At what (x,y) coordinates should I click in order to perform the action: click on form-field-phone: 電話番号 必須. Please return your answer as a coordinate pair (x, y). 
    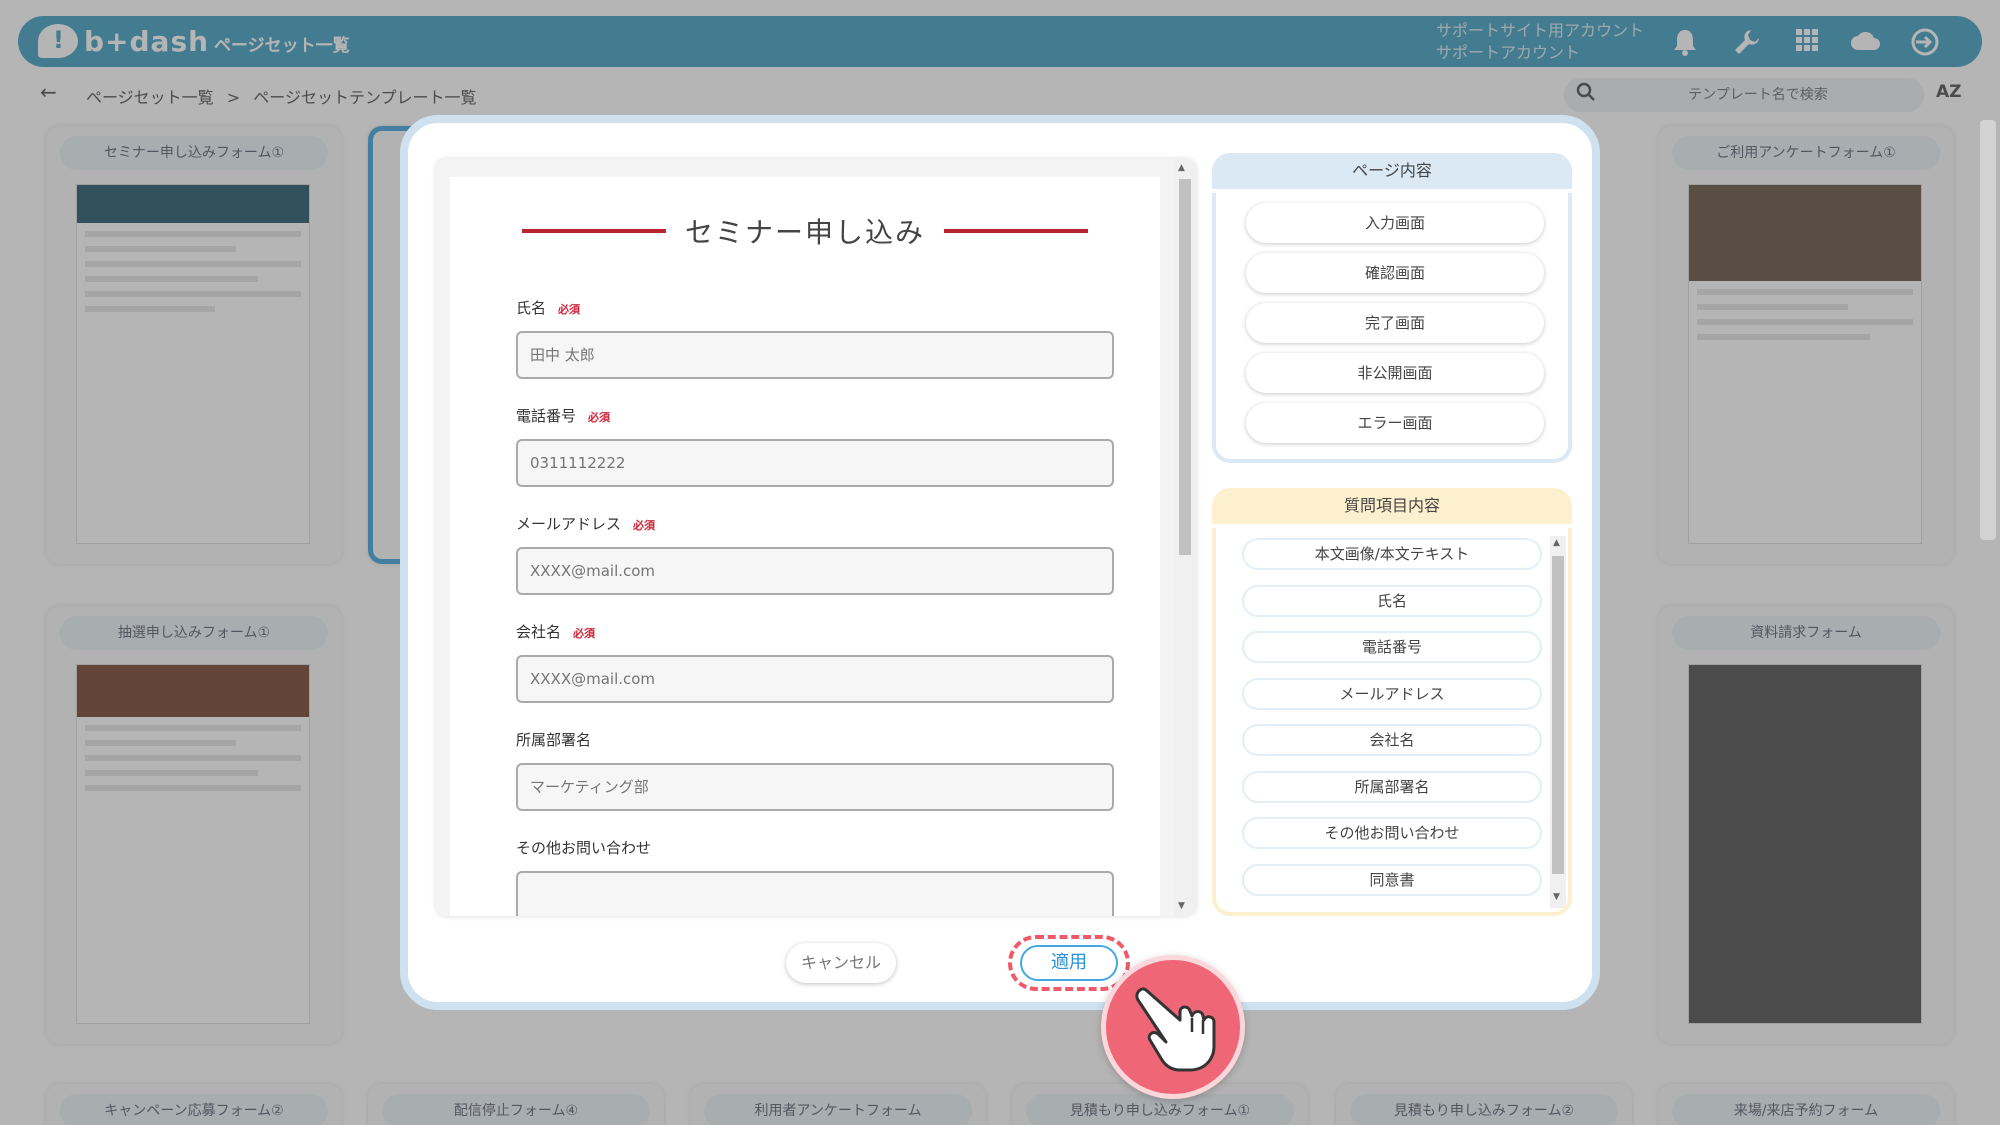
    Looking at the image, I should click on (815, 446).